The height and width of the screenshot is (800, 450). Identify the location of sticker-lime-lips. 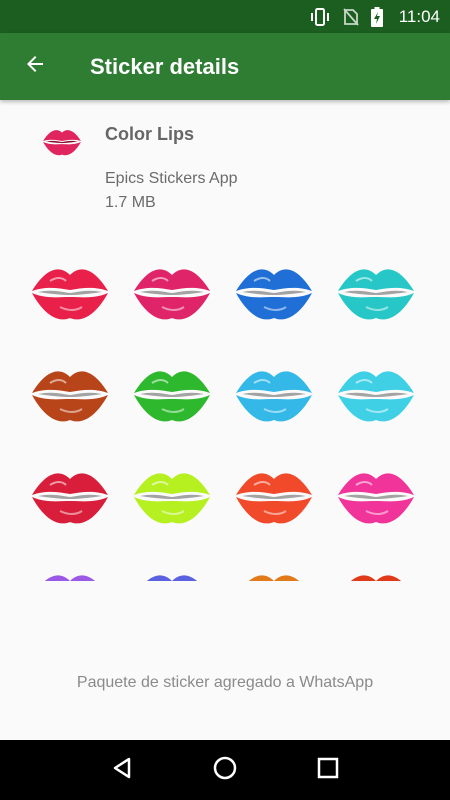
(172, 495).